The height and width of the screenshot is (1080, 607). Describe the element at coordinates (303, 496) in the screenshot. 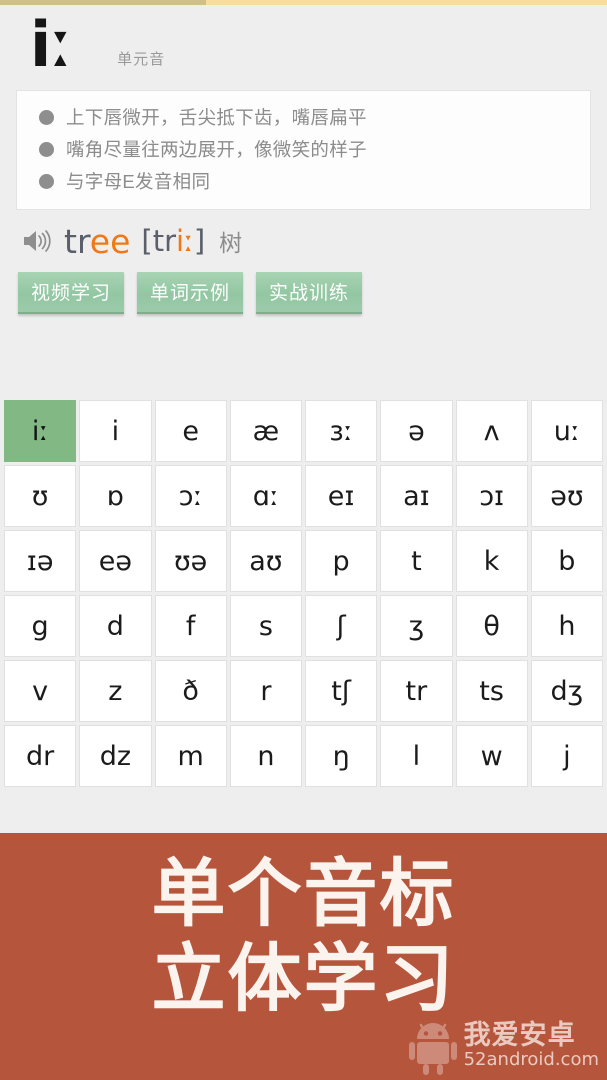

I see `ipa-row: ʊ ɒ ɔː ɑː eɪ aɪ ɔɪ əʊ` at that location.